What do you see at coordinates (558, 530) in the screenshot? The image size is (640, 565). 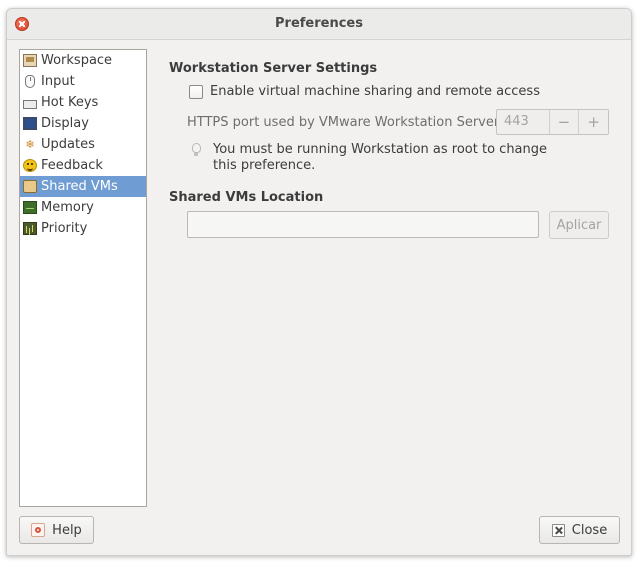 I see `close-icon` at bounding box center [558, 530].